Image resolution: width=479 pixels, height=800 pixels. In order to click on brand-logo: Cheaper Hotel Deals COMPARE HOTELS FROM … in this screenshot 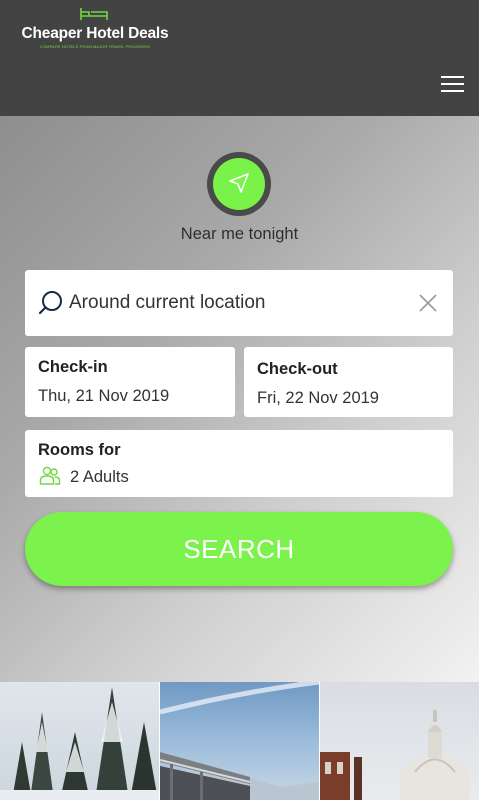, I will do `click(95, 28)`.